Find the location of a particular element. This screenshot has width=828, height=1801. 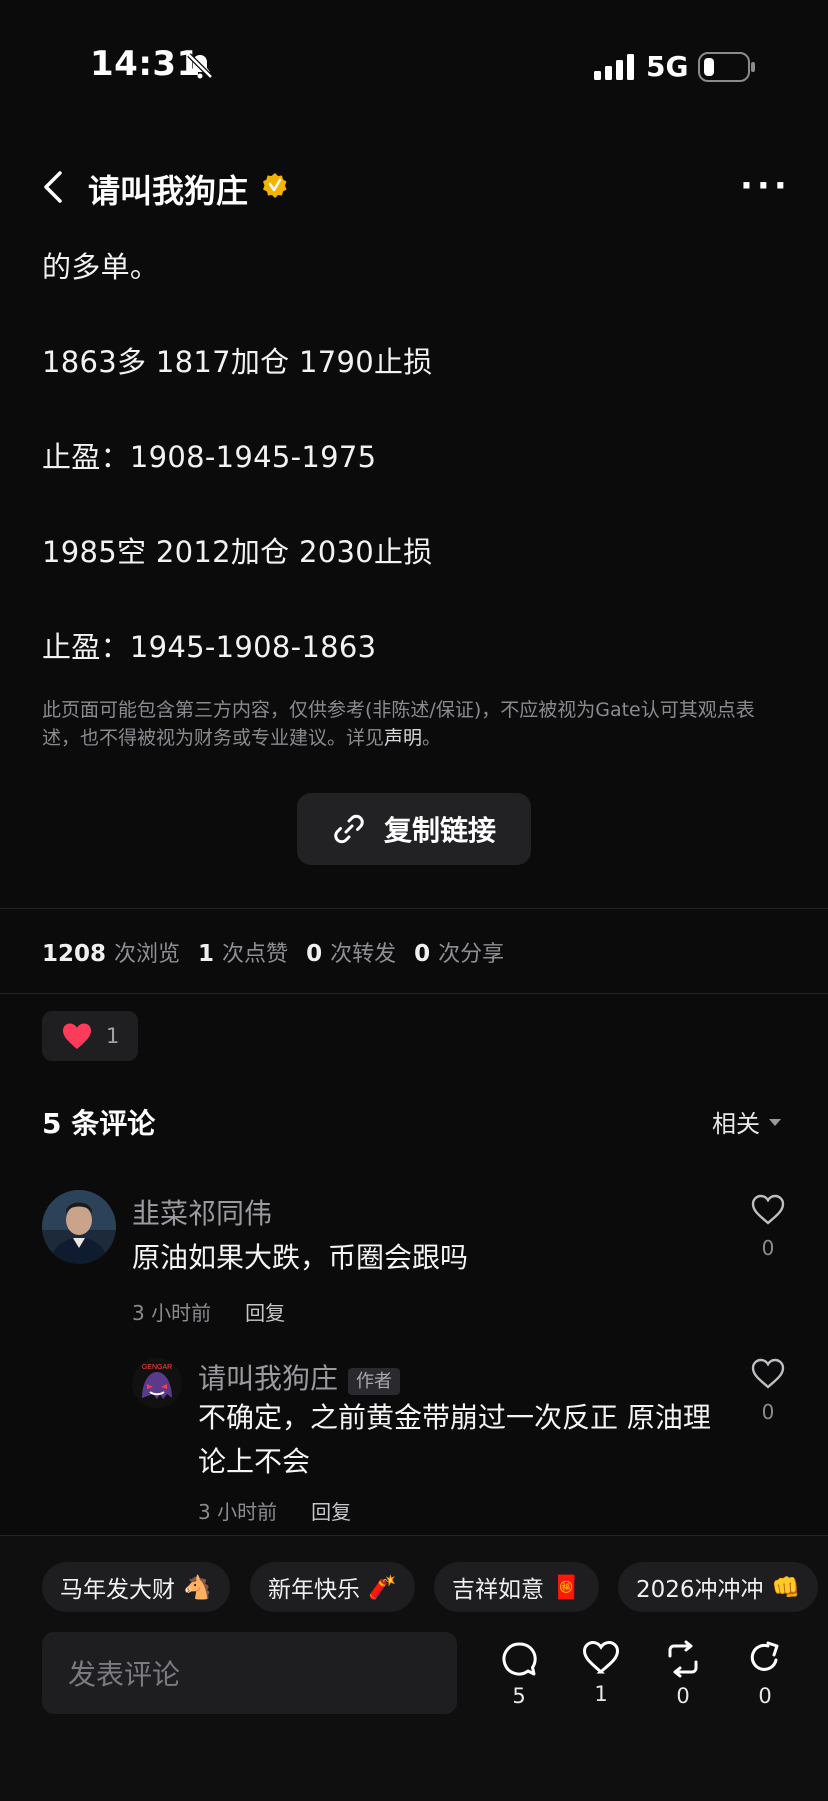

share-action-button: 0 is located at coordinates (765, 1674).